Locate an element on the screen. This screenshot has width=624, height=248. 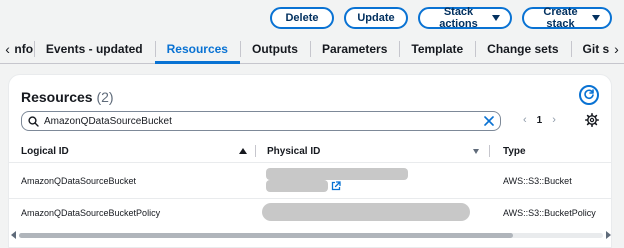
tab-info-label: Info is located at coordinates (24, 48).